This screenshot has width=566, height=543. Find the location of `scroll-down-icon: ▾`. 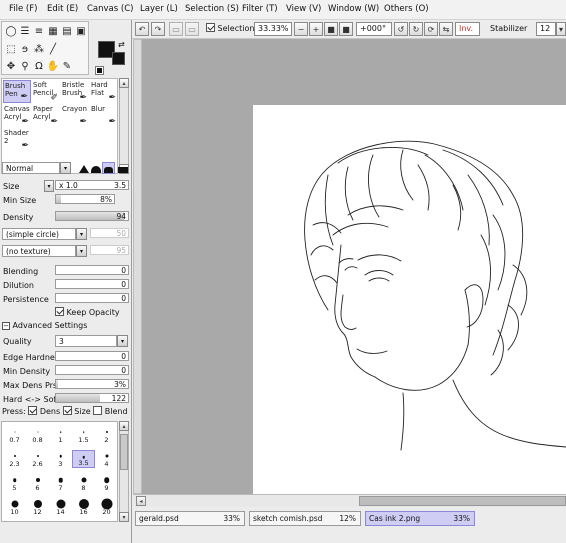

scroll-down-icon: ▾ is located at coordinates (124, 517).